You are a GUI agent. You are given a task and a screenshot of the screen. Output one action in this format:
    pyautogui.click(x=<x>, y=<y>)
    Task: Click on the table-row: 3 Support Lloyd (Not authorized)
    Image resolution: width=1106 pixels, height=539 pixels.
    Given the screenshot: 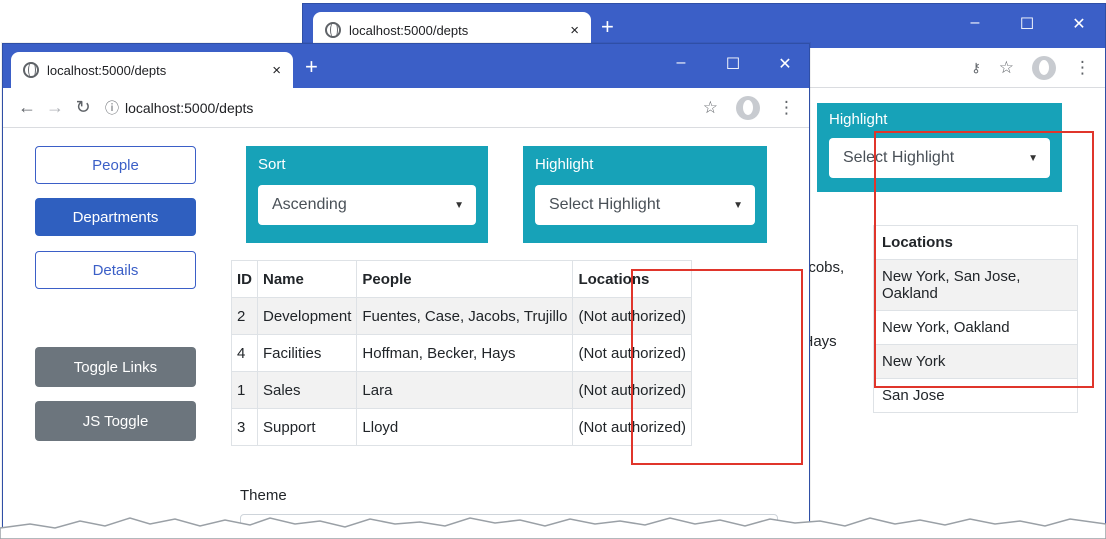 What is the action you would take?
    pyautogui.click(x=462, y=427)
    